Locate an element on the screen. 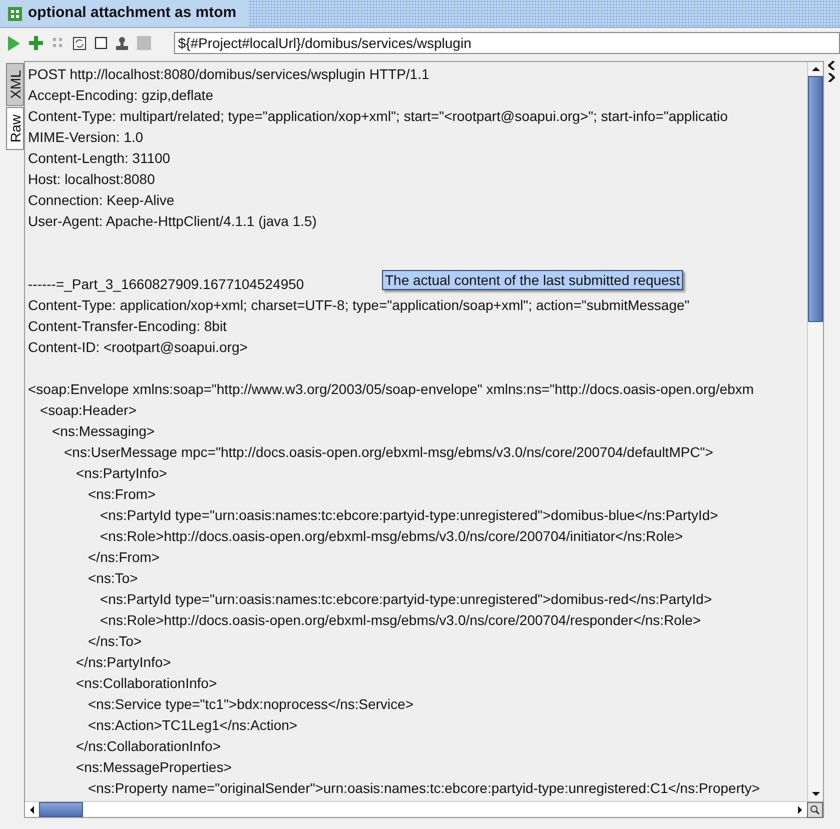 The height and width of the screenshot is (829, 840). code-line: <ns:MessageProperties> is located at coordinates (154, 767).